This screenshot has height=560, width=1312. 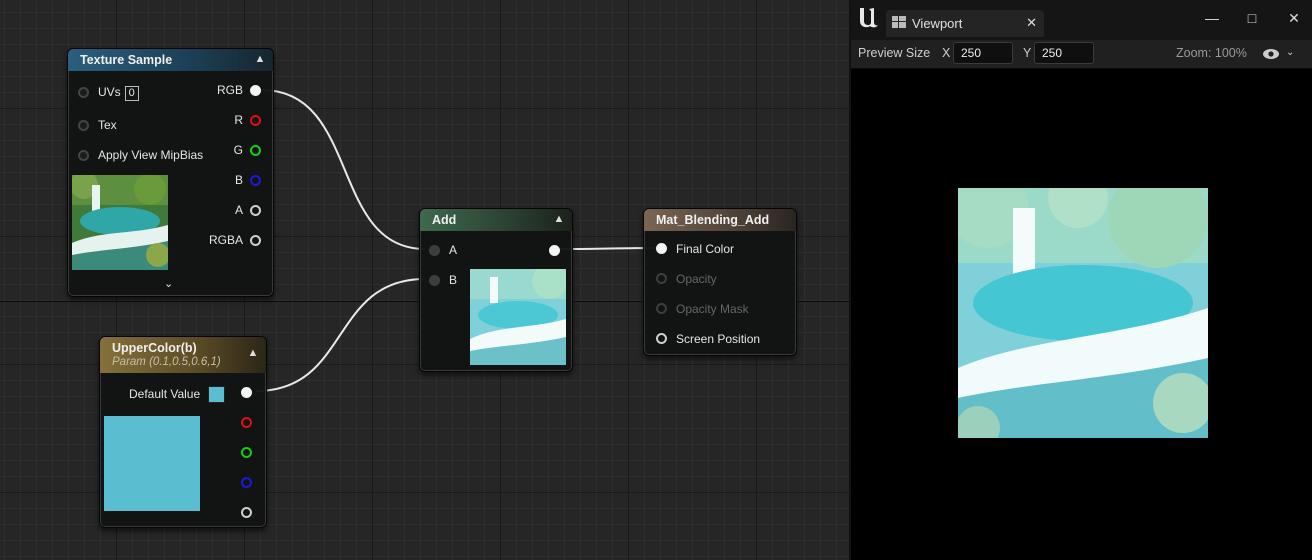 I want to click on texture-sample-header: Texture Sample ▲, so click(x=170, y=60).